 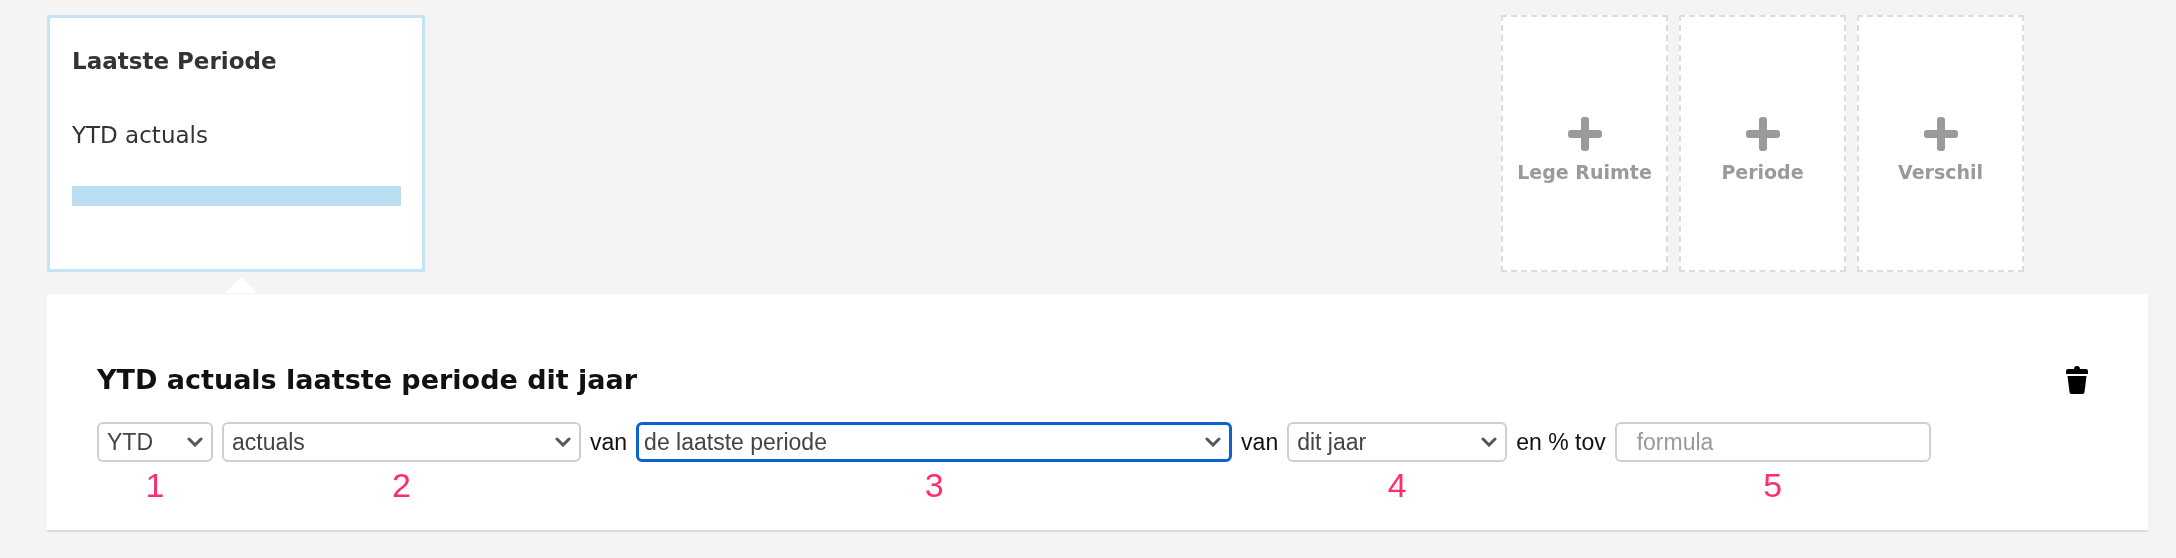 What do you see at coordinates (1397, 485) in the screenshot?
I see `step-number: 4` at bounding box center [1397, 485].